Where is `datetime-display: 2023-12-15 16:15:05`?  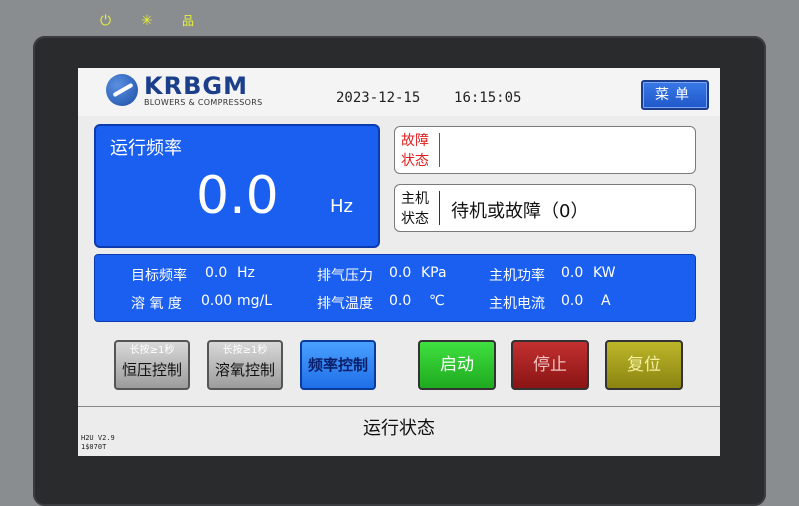
datetime-display: 2023-12-15 16:15:05 is located at coordinates (428, 98).